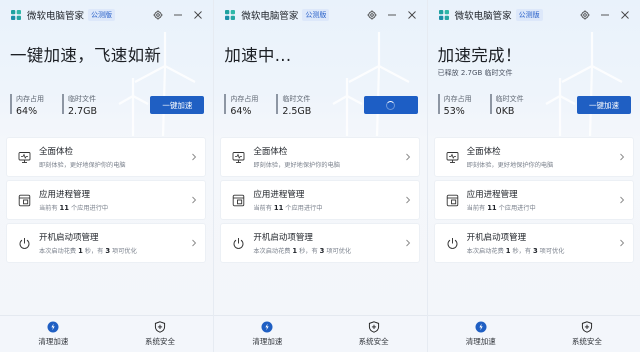 This screenshot has height=352, width=640. I want to click on hero-title: 加速完成！, so click(479, 55).